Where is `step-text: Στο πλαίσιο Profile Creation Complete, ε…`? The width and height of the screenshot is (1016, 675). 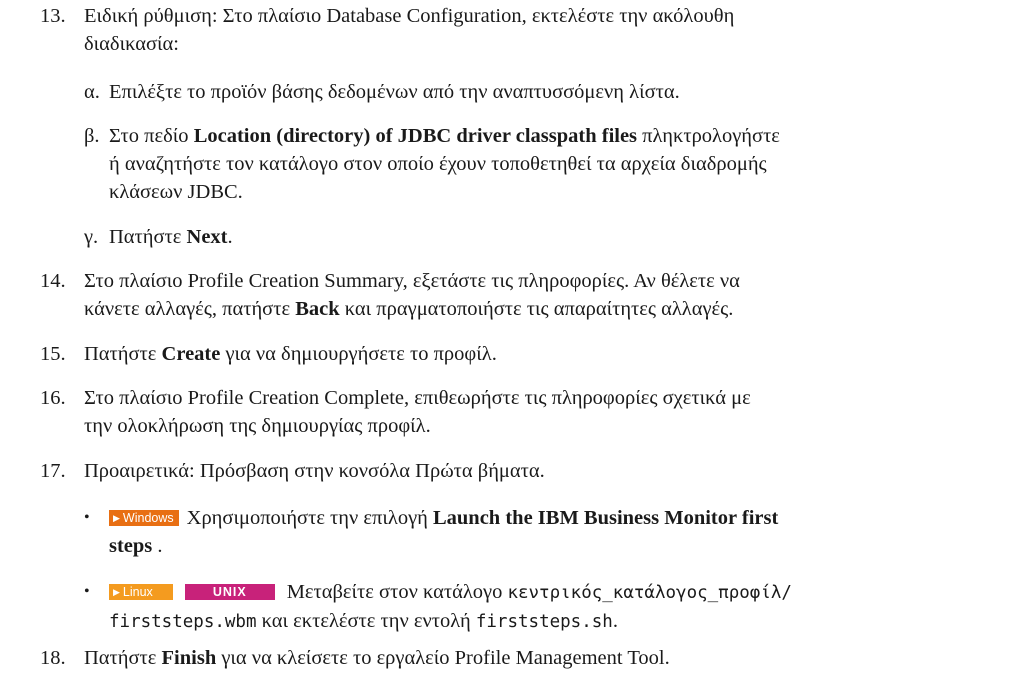
step-text: Στο πλαίσιο Profile Creation Complete, ε… is located at coordinates (417, 398).